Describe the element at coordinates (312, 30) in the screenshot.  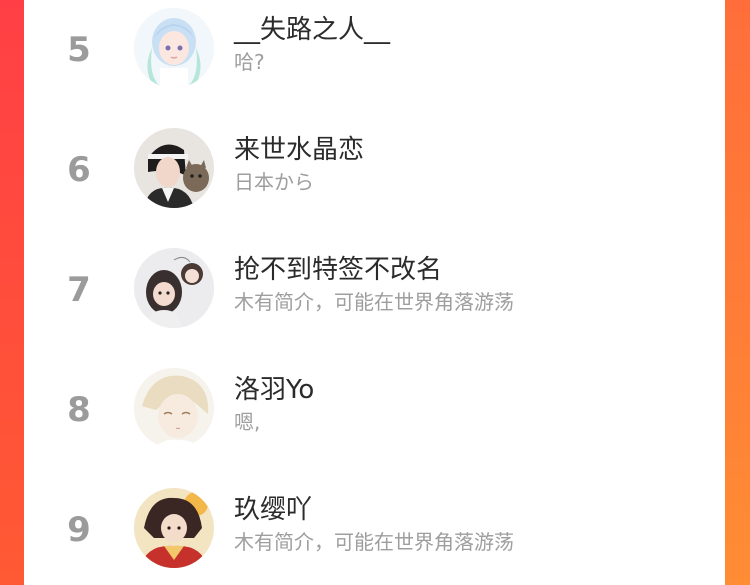
I see `username: __失路之人__` at that location.